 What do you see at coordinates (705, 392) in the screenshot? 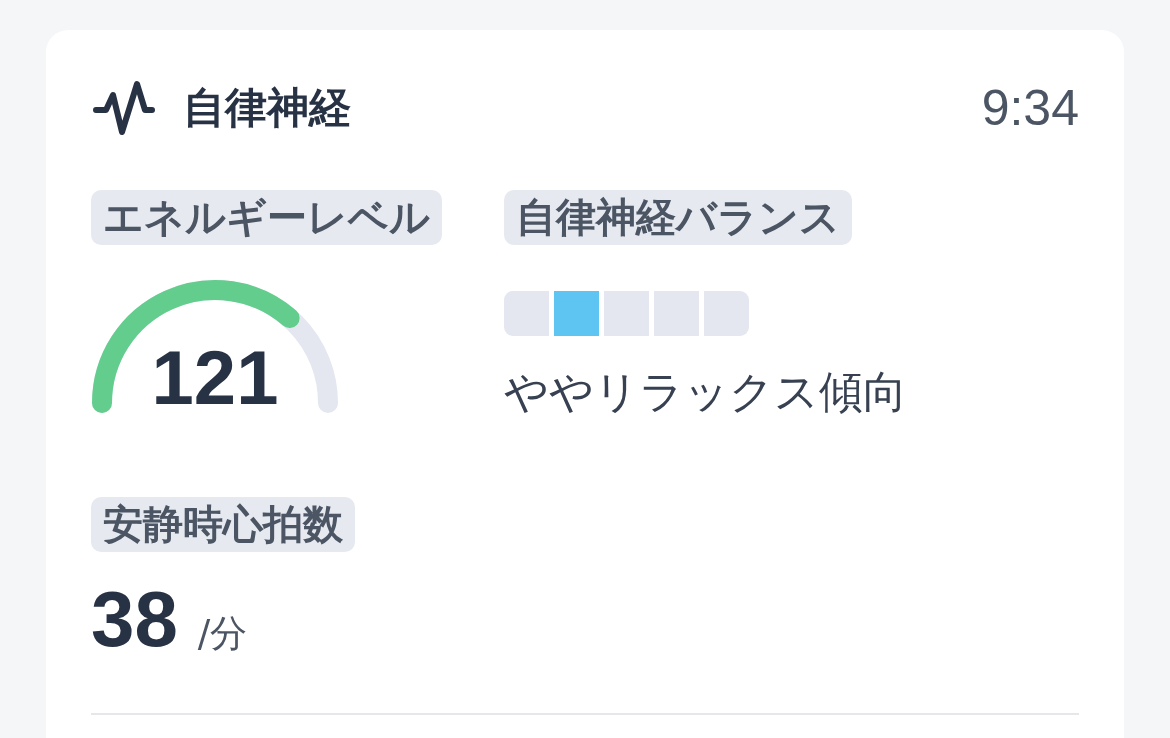
I see `balance-status: ややリラックス傾向` at bounding box center [705, 392].